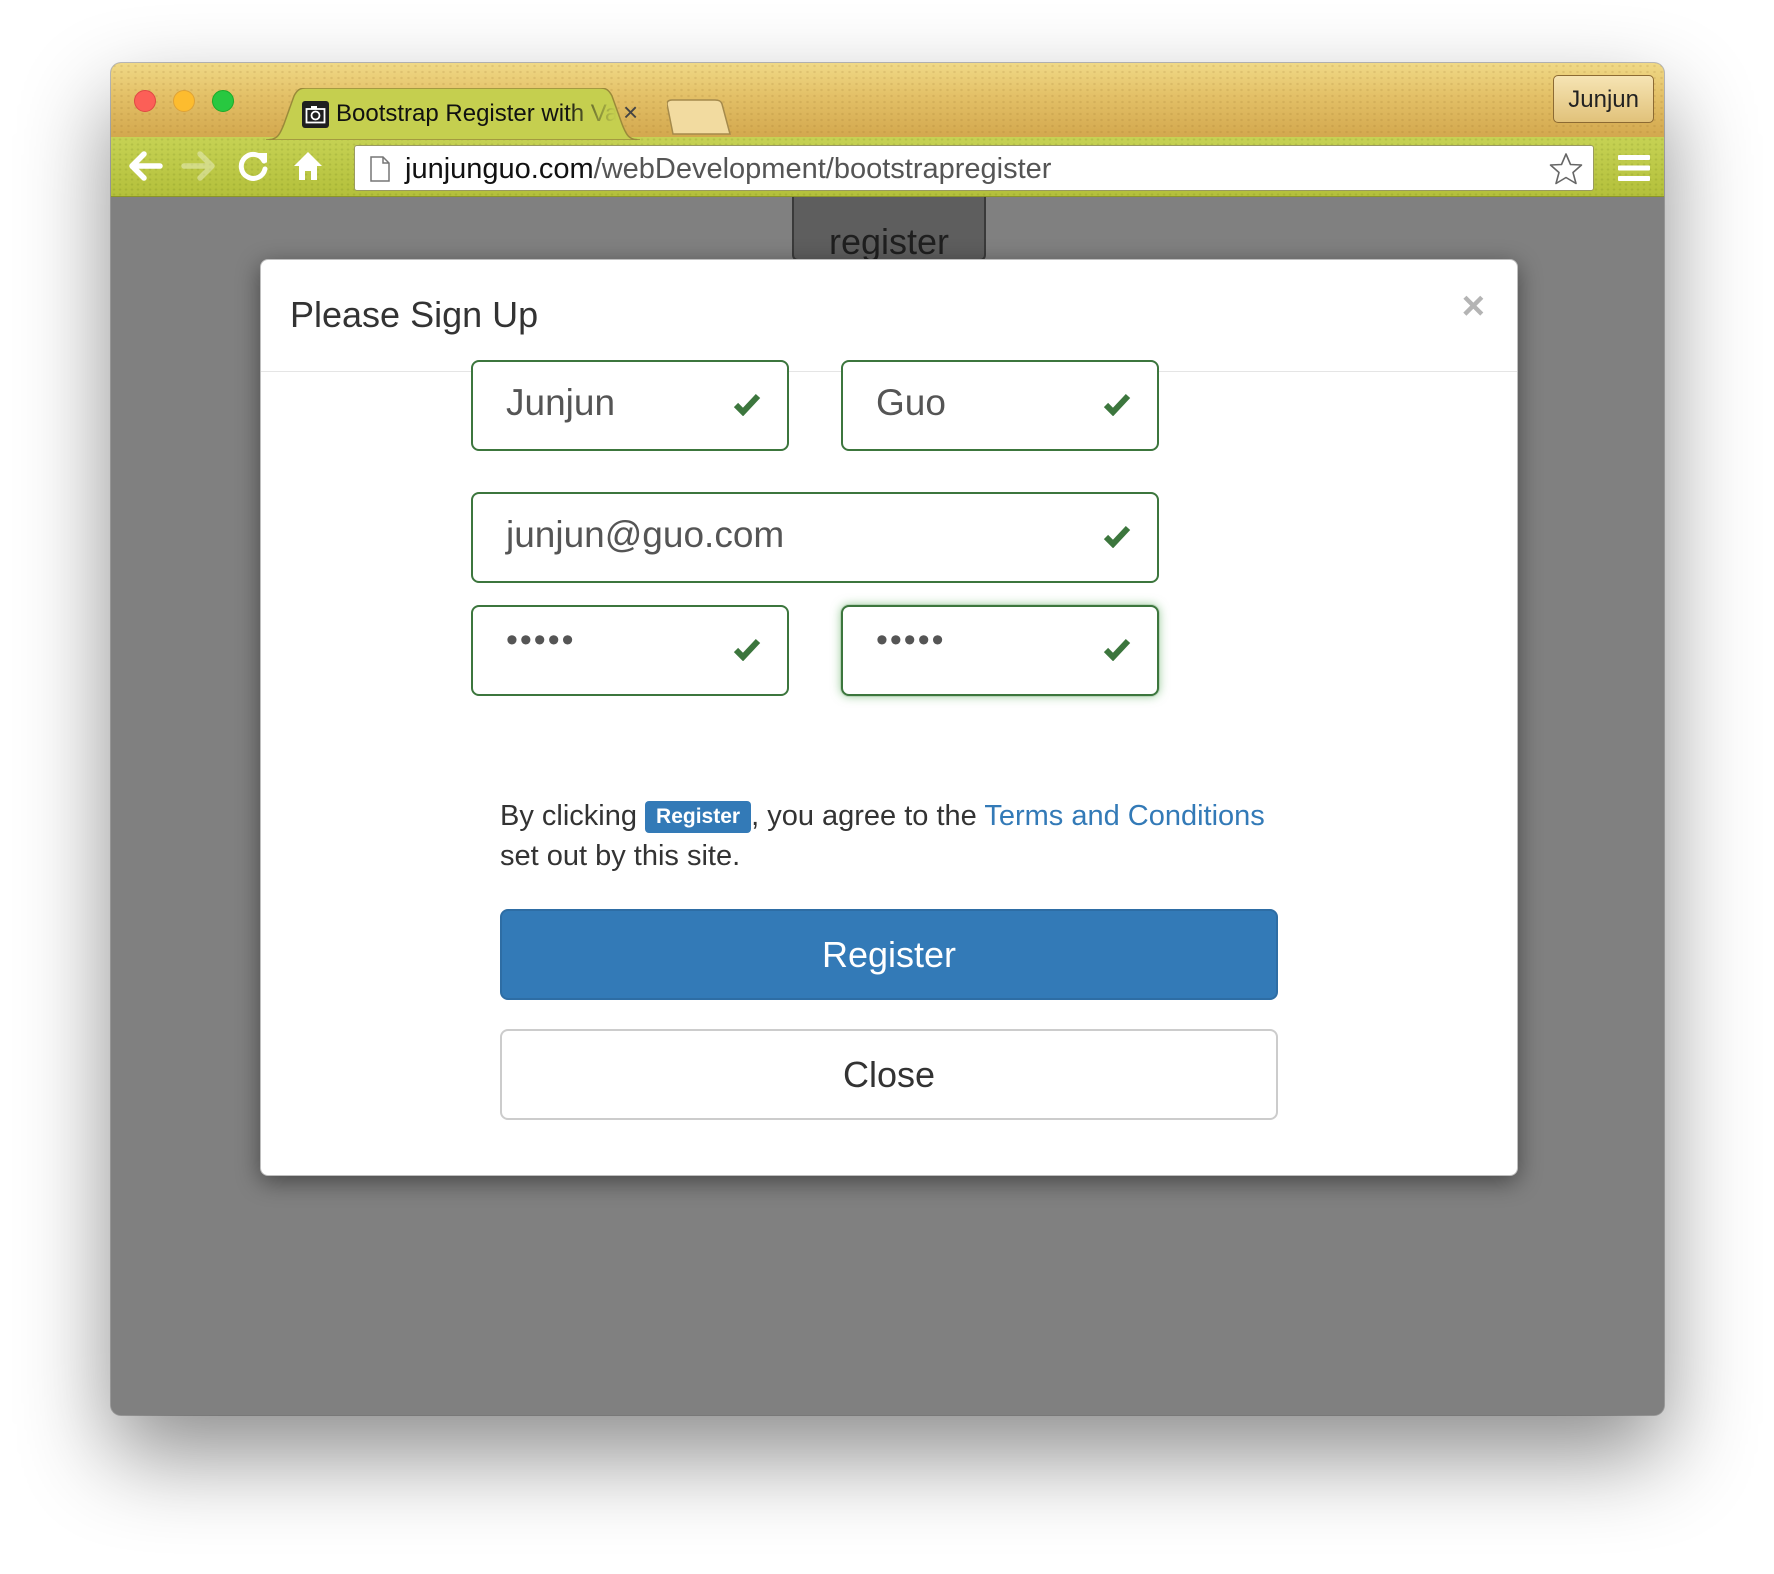 The width and height of the screenshot is (1774, 1574). I want to click on email-value: junjun@guo.com, so click(645, 534).